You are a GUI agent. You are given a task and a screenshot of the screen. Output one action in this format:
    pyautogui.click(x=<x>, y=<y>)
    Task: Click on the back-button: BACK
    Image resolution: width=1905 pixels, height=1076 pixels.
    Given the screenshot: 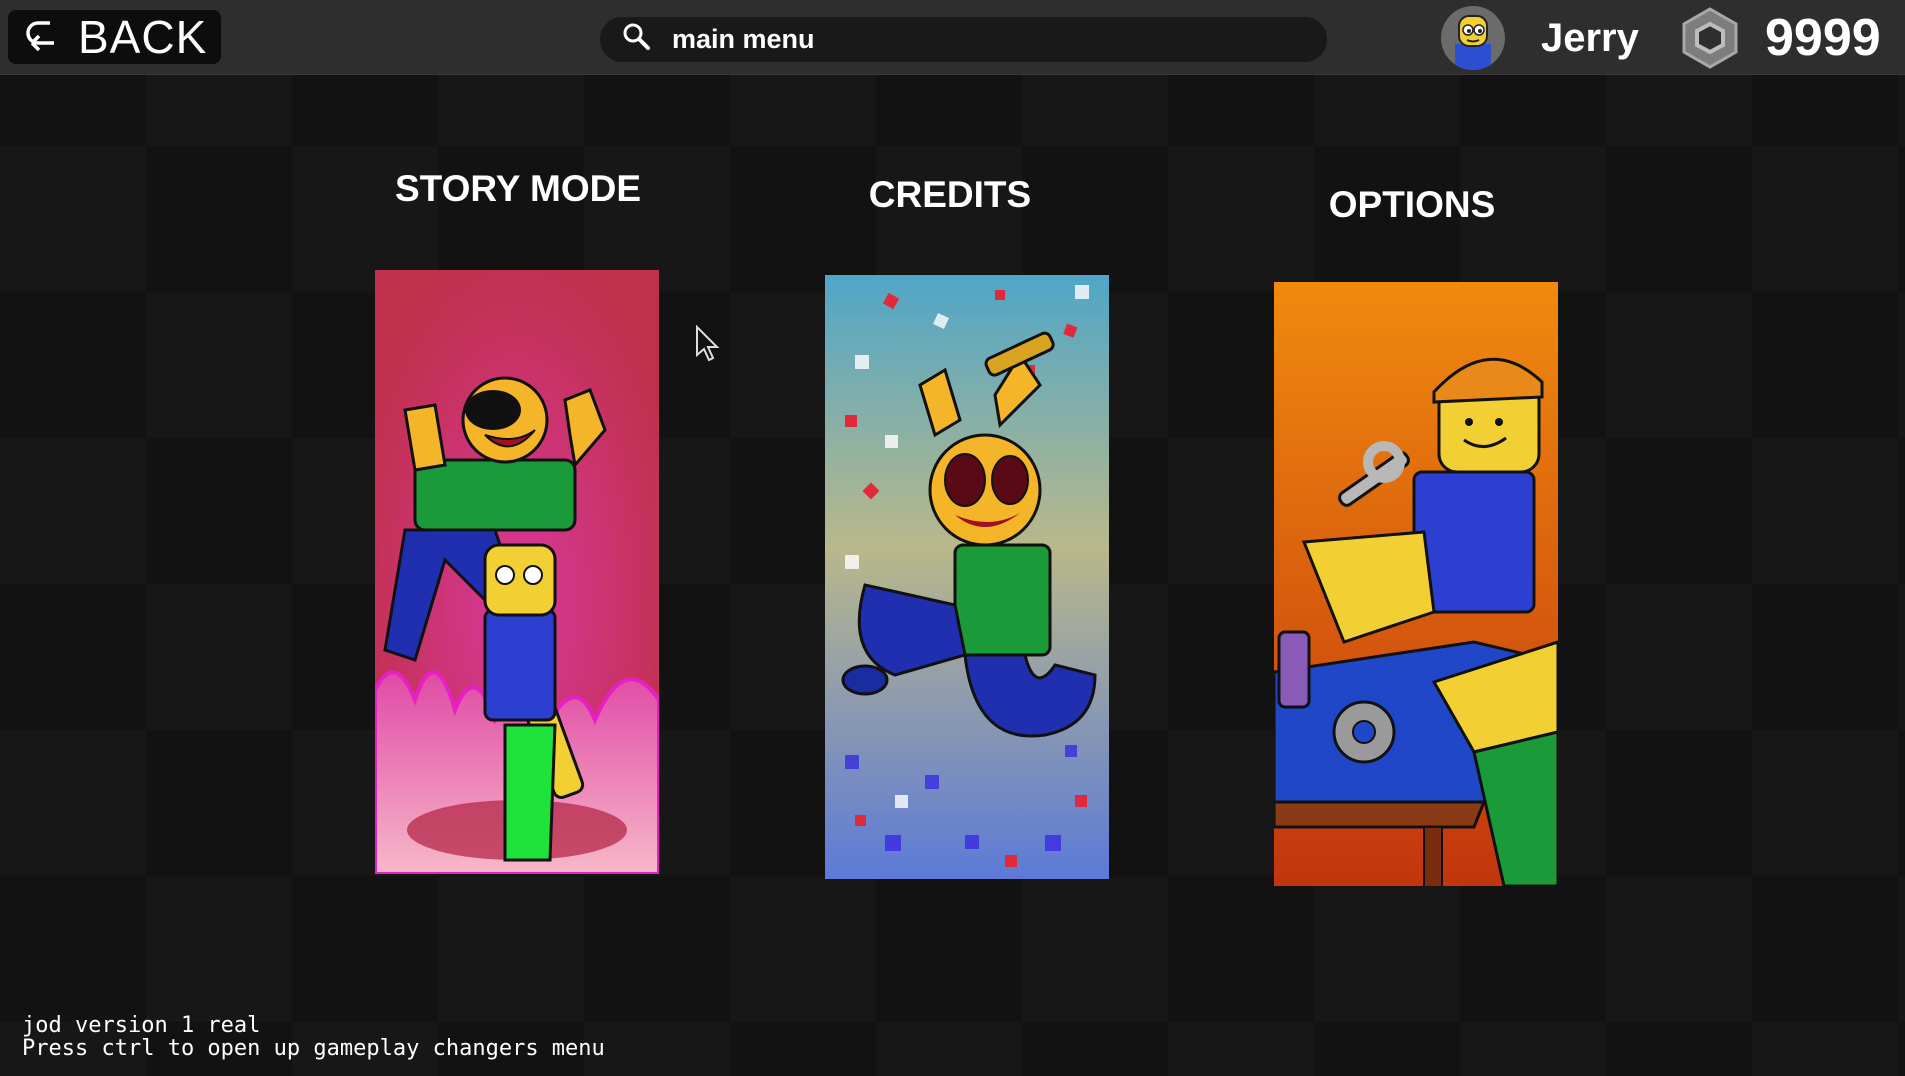 What is the action you would take?
    pyautogui.click(x=114, y=37)
    